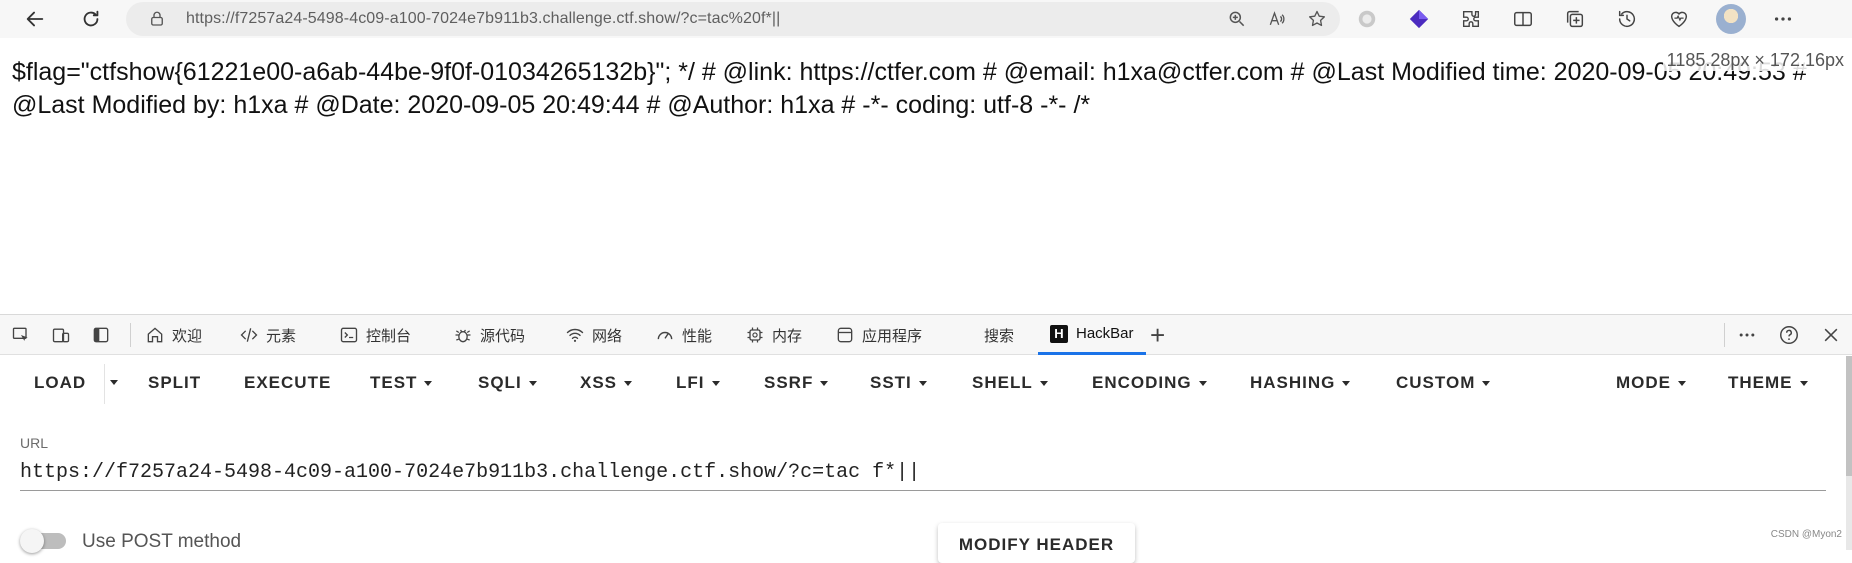  Describe the element at coordinates (1059, 333) in the screenshot. I see `hackbar-logo-icon: H` at that location.